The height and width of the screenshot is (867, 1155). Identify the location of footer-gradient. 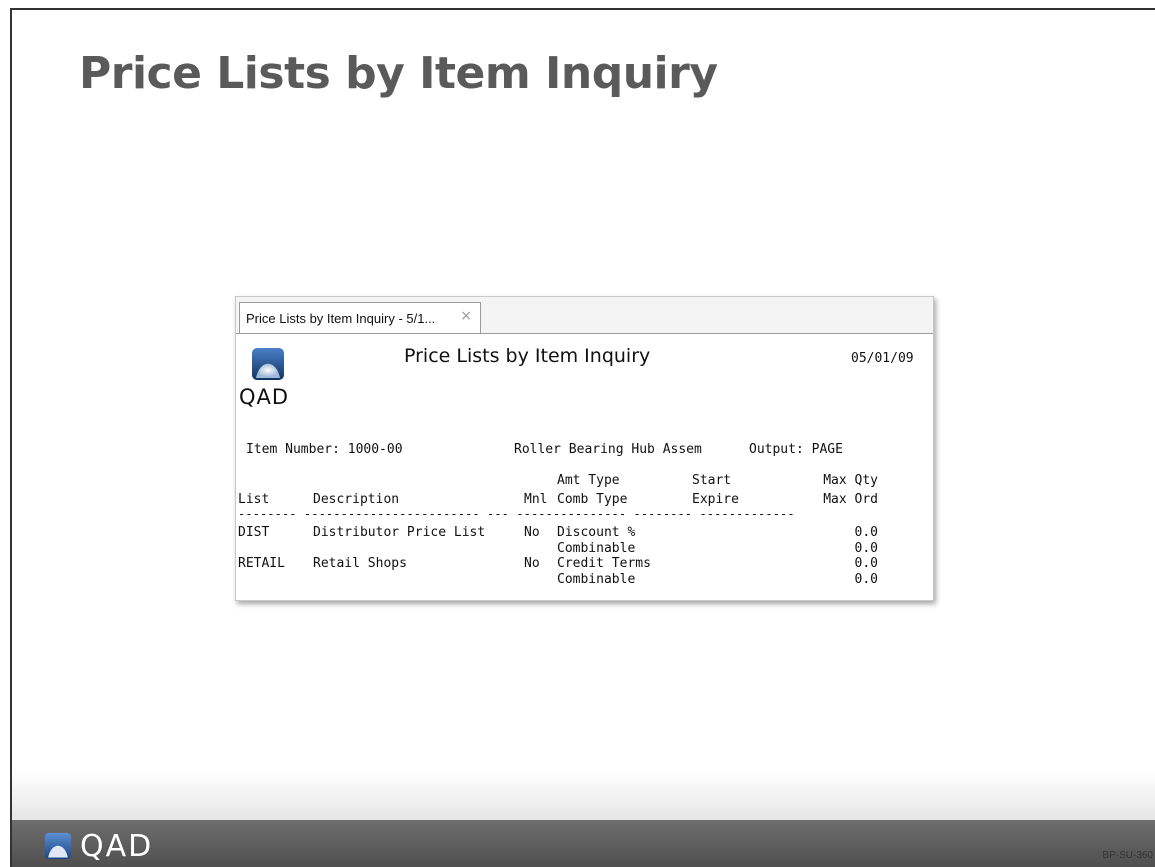
(583, 795).